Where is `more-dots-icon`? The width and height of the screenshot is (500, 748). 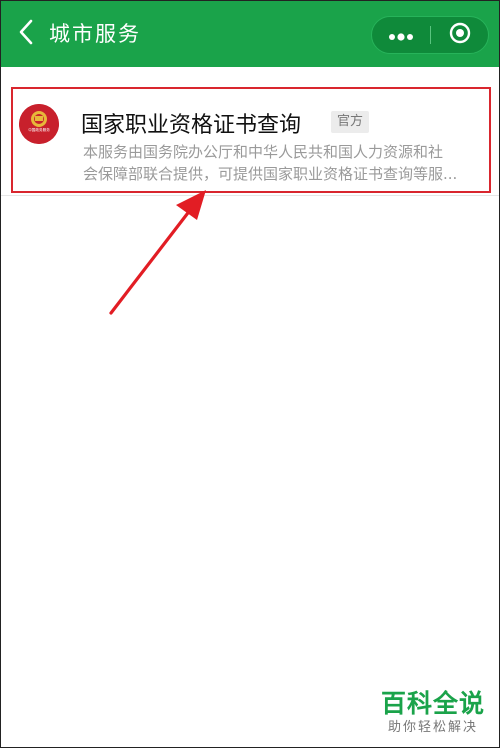 more-dots-icon is located at coordinates (401, 35).